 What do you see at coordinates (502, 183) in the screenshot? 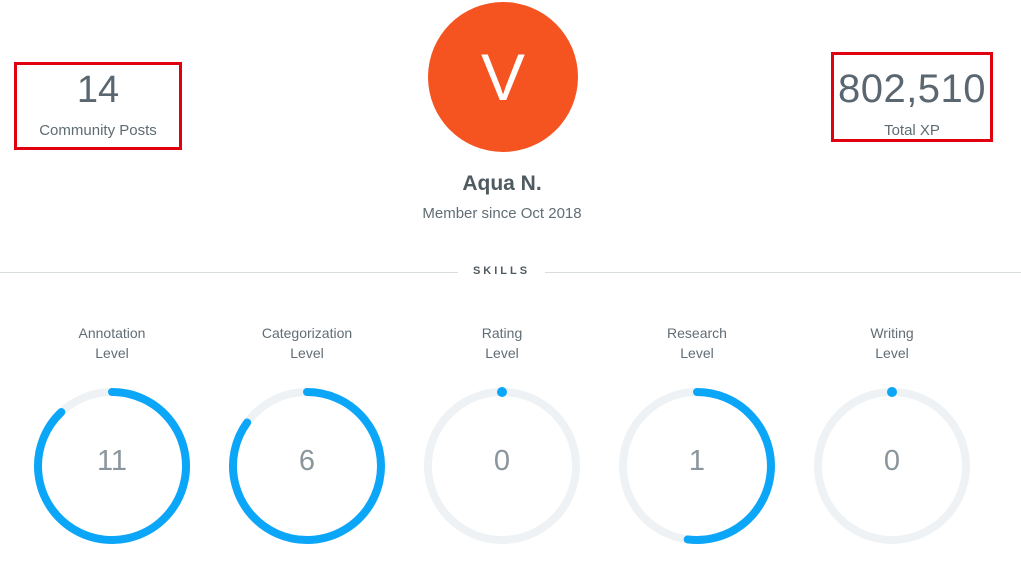
I see `user-name: Aqua N.` at bounding box center [502, 183].